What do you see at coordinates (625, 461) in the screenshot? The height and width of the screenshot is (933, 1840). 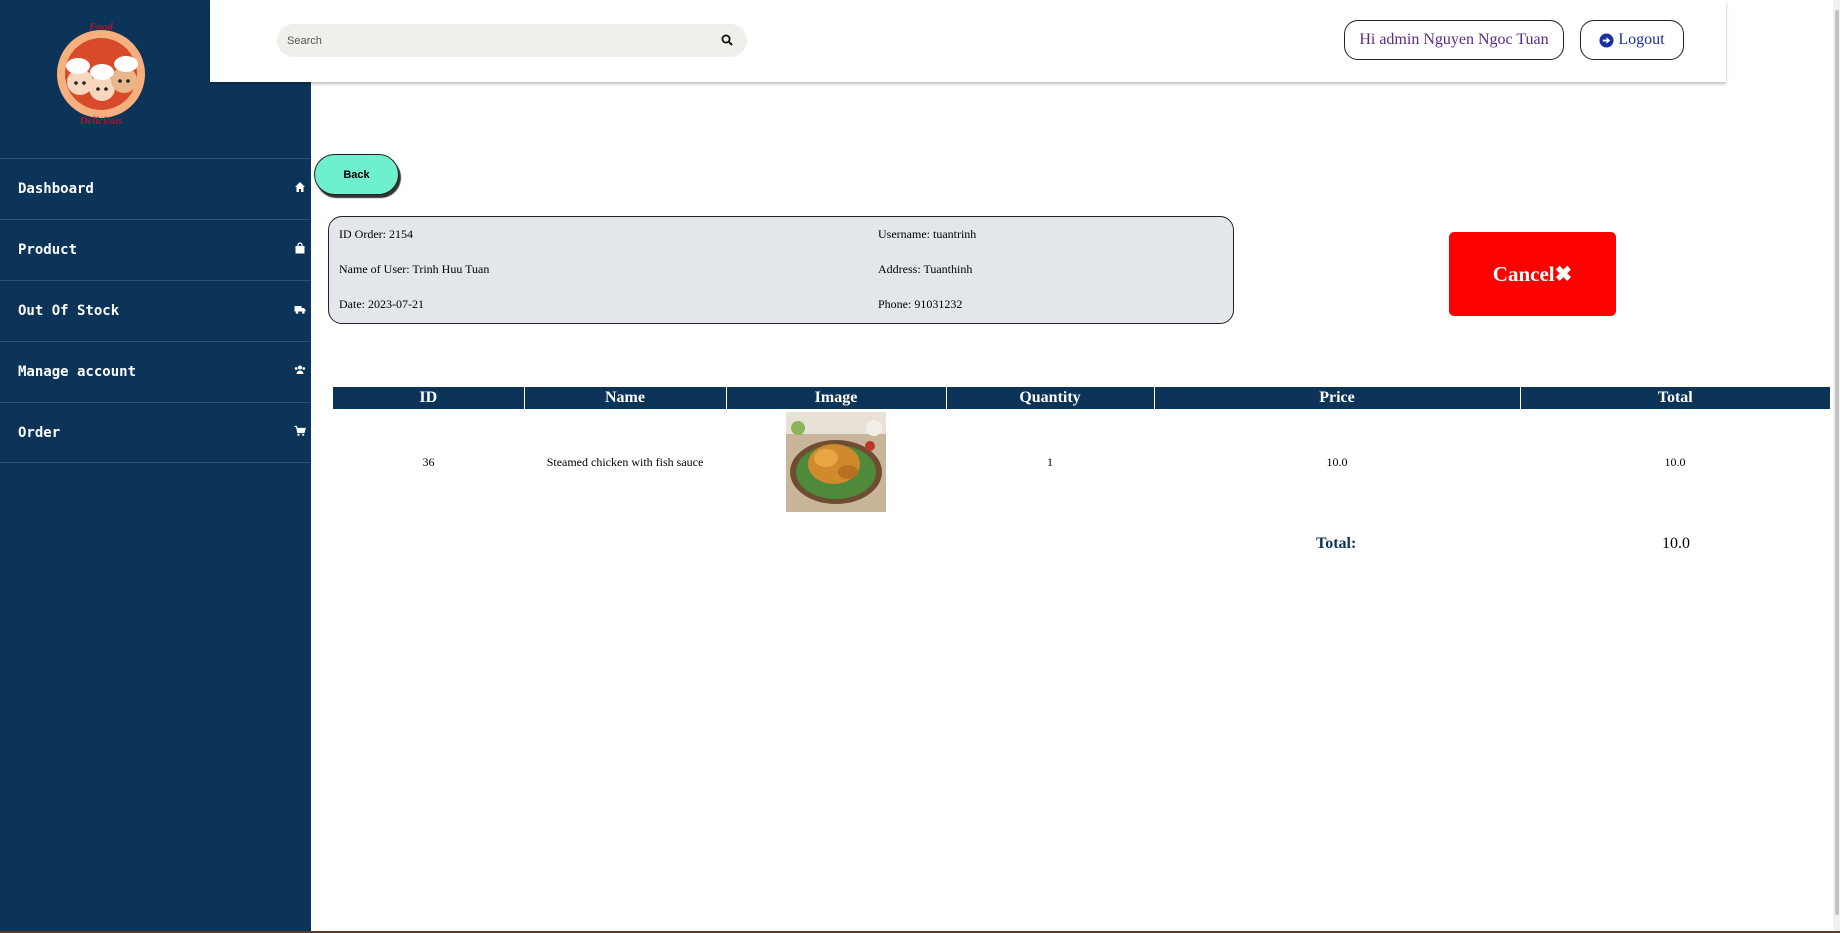 I see `cell-name: Steamed chicken with fish sauce` at bounding box center [625, 461].